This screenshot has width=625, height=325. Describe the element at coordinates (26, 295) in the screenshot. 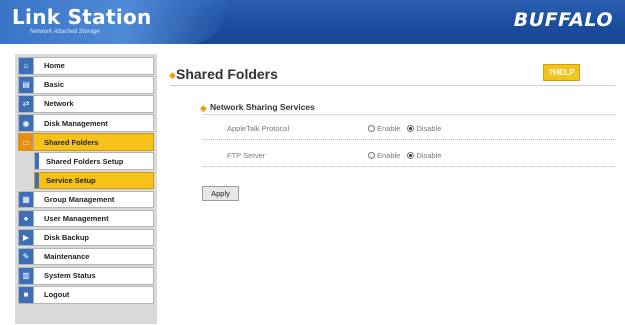

I see `logout-icon: ■` at that location.